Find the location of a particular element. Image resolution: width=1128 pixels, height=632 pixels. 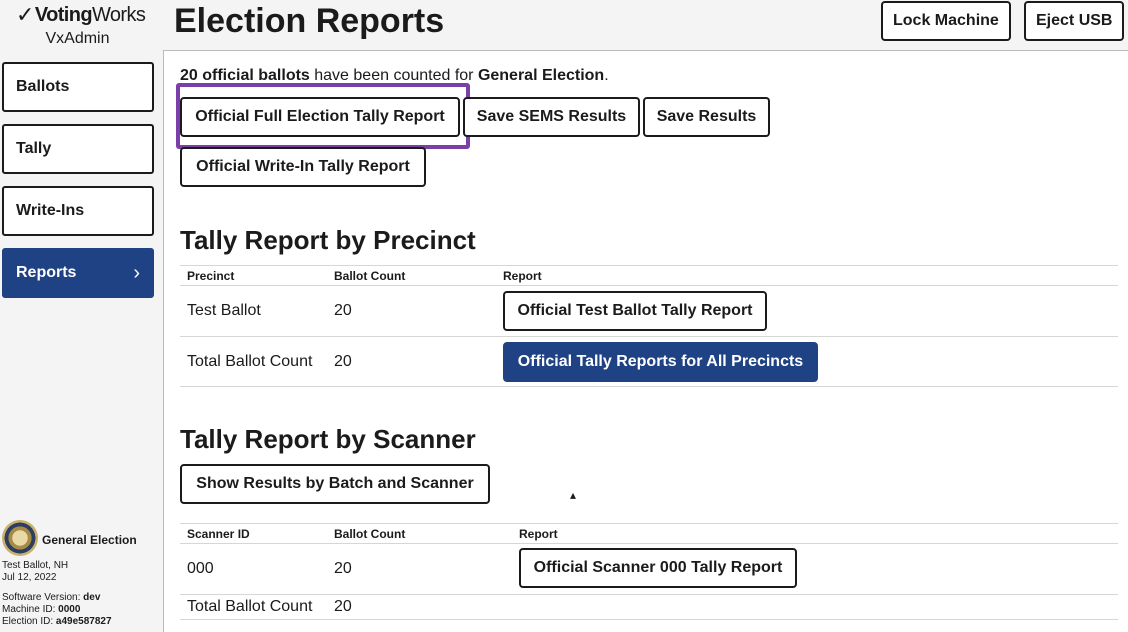

chevron-right-icon: › is located at coordinates (136, 272).